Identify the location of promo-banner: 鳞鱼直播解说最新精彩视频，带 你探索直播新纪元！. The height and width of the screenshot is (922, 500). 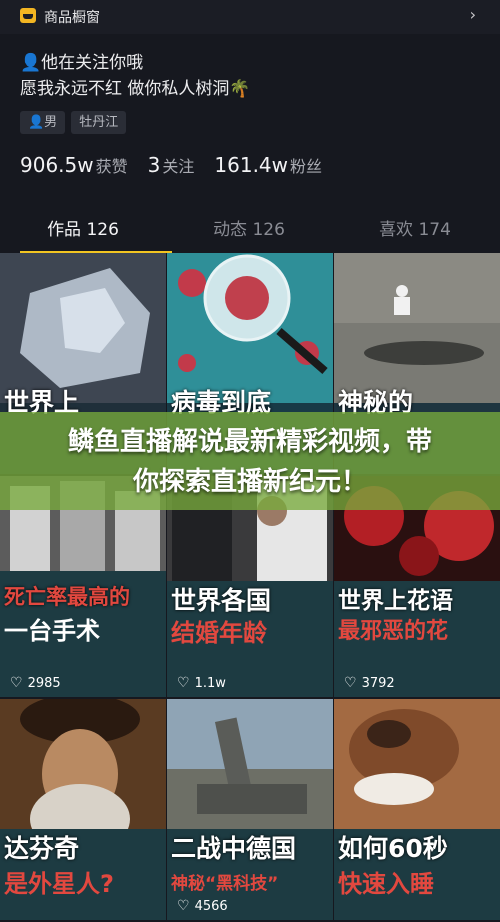
(250, 461).